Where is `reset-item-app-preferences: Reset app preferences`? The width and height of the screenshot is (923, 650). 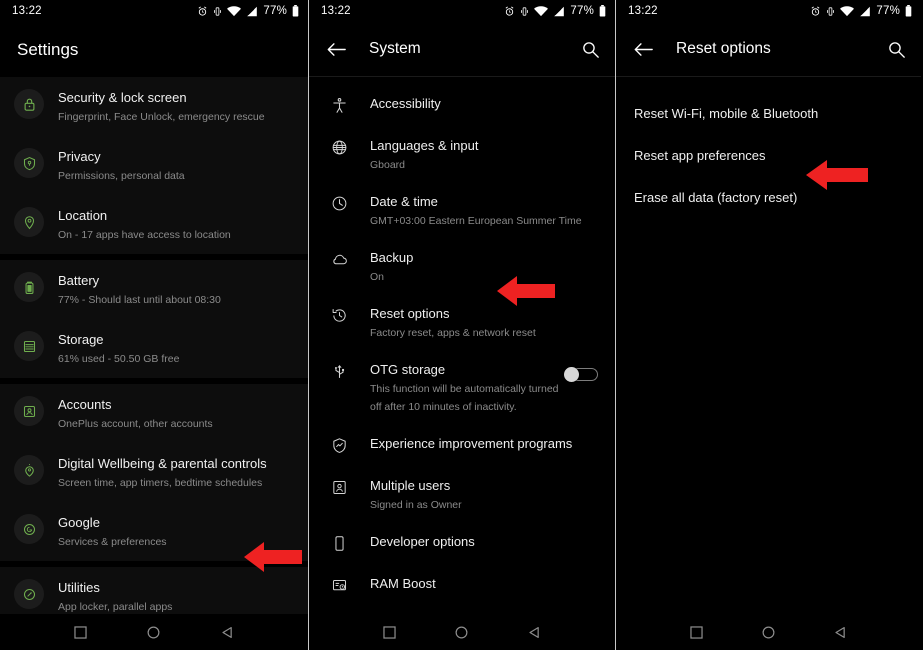 reset-item-app-preferences: Reset app preferences is located at coordinates (768, 156).